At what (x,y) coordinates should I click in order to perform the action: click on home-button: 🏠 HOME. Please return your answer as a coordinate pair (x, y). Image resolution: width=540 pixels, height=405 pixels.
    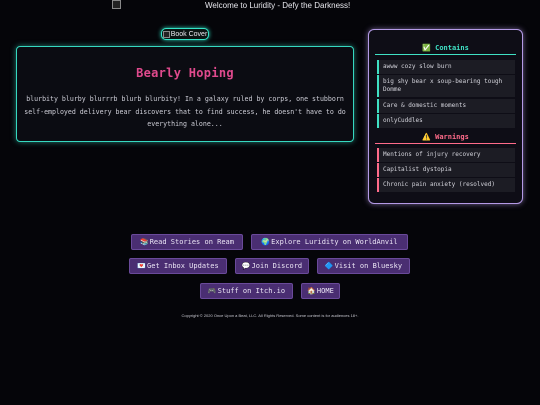
    Looking at the image, I should click on (320, 291).